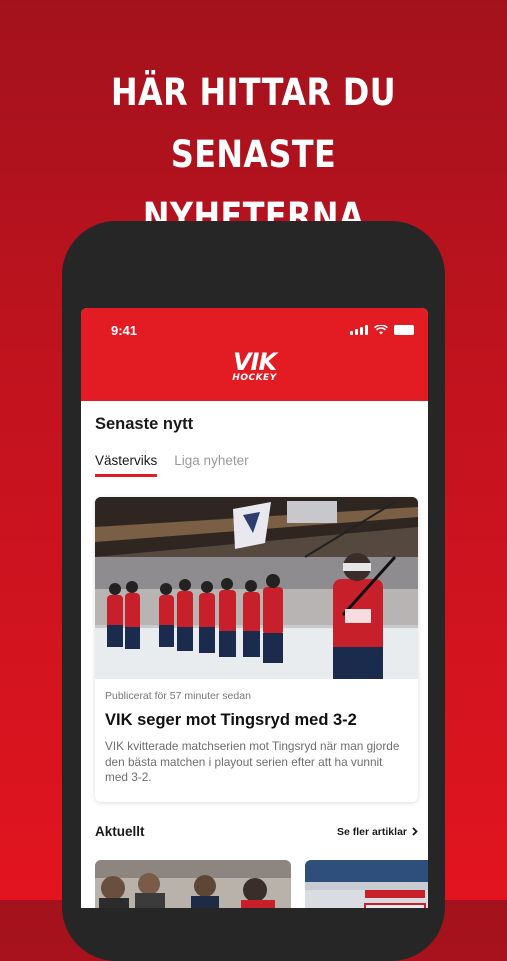 This screenshot has height=961, width=507. I want to click on chevron-right-icon, so click(415, 831).